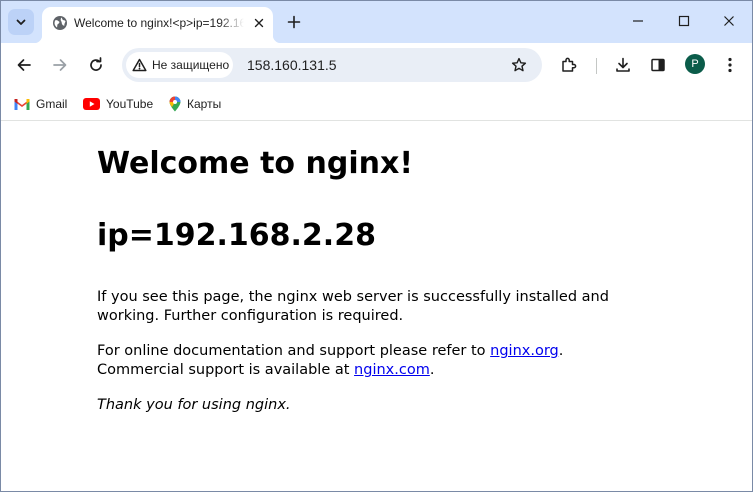  I want to click on thank-you-text: Thank you for using nginx., so click(194, 405).